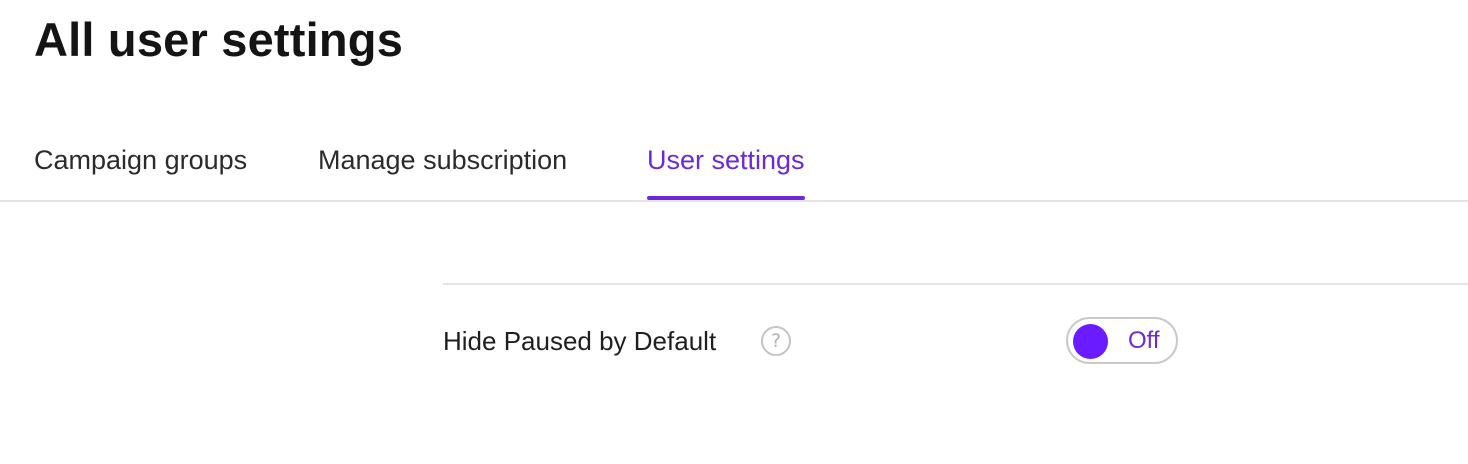 Image resolution: width=1468 pixels, height=464 pixels. I want to click on toggle-knob, so click(1090, 341).